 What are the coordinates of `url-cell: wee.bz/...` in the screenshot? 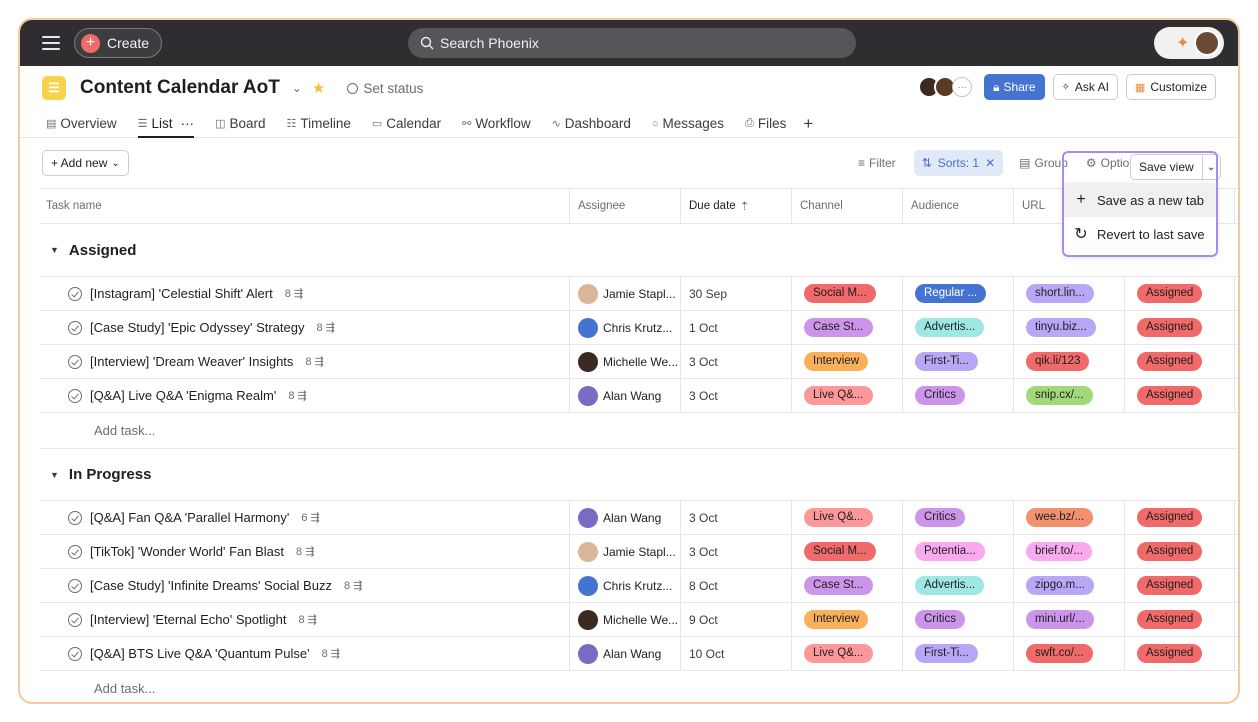 It's located at (1069, 517).